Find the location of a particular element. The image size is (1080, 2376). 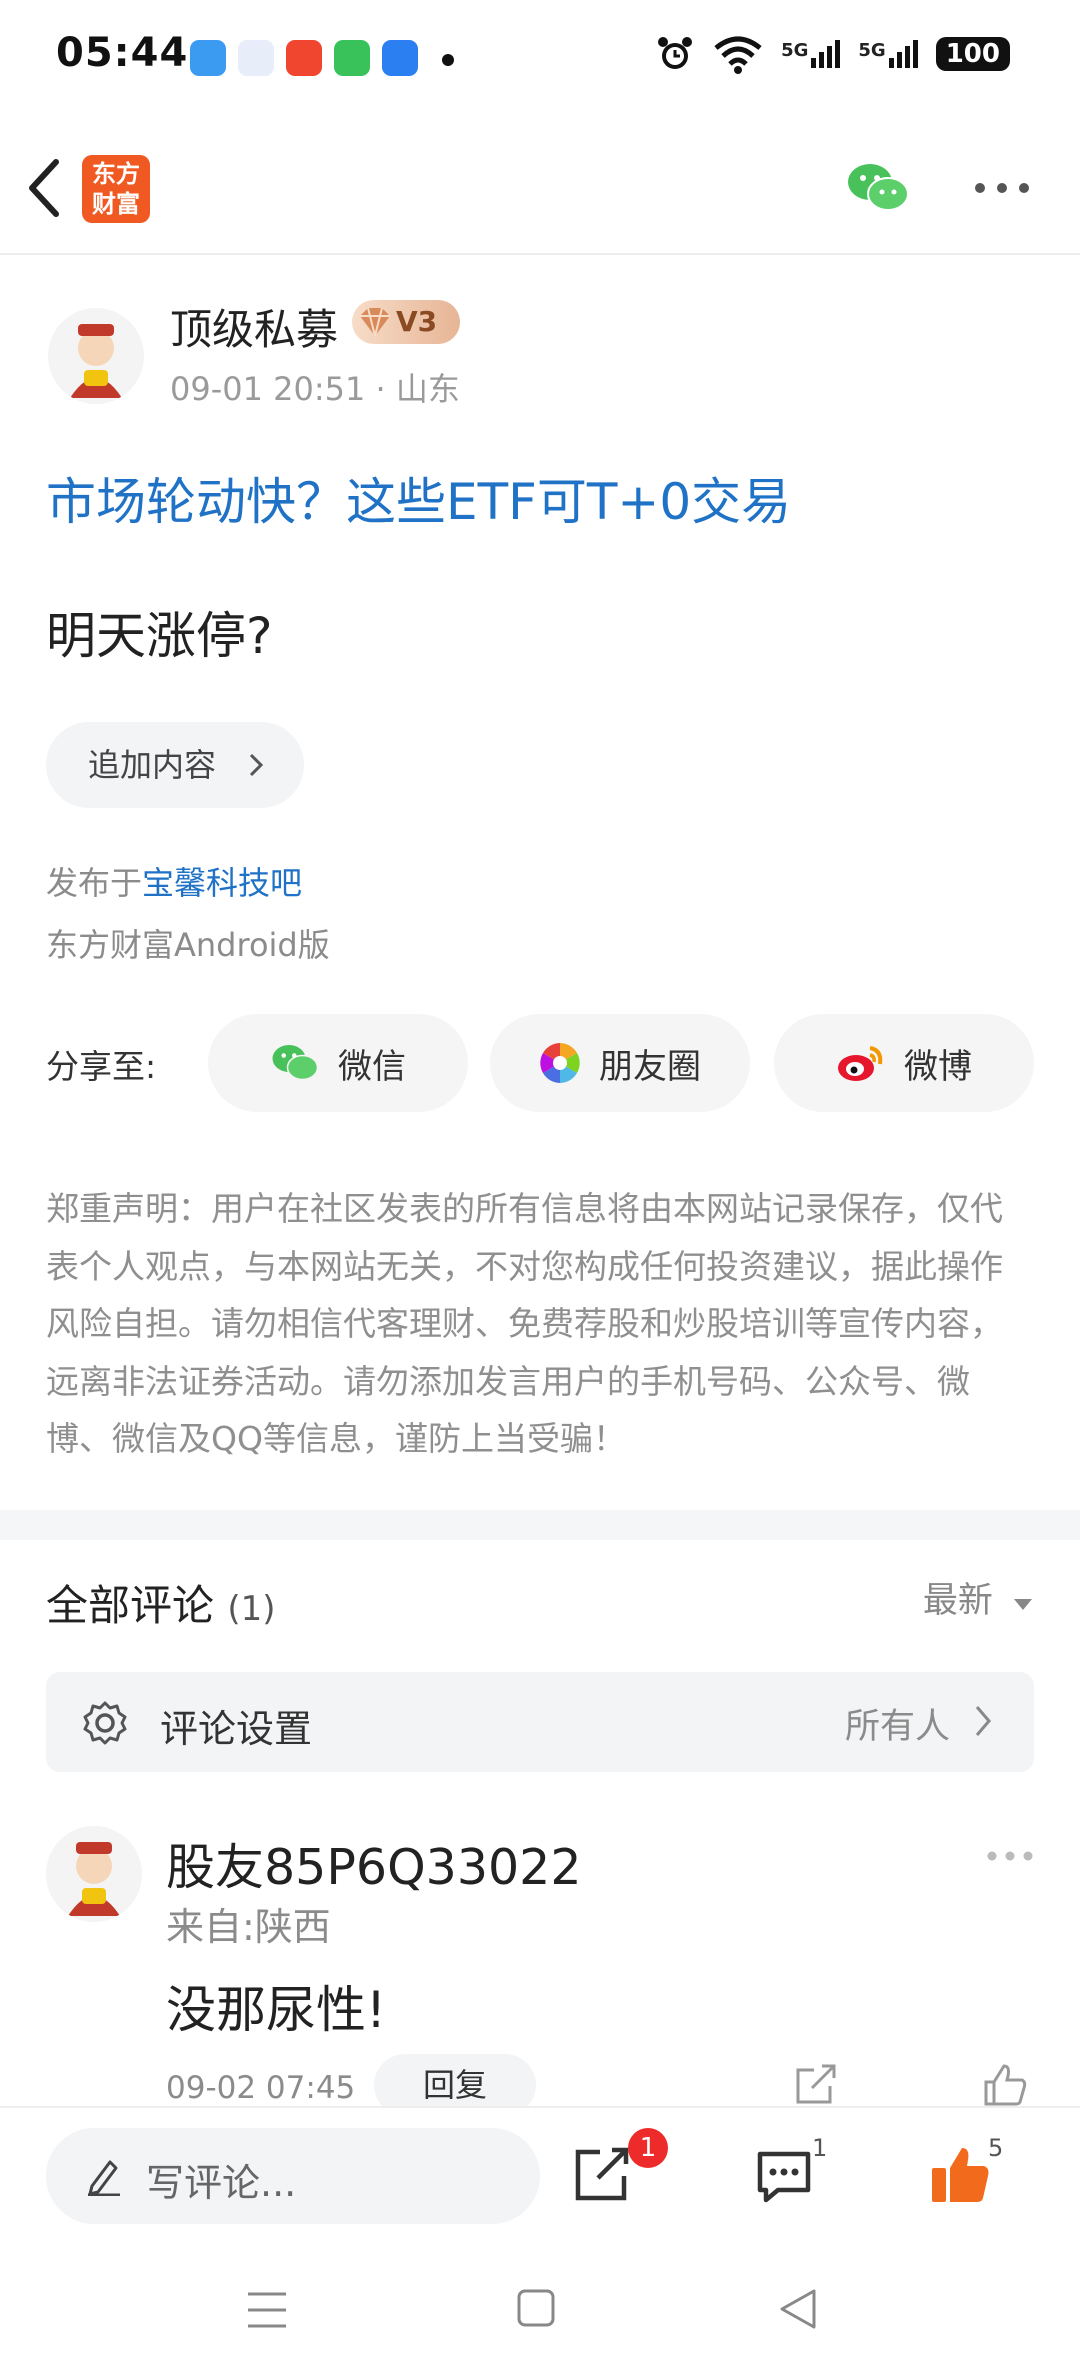

like-count: 5 is located at coordinates (996, 2148).